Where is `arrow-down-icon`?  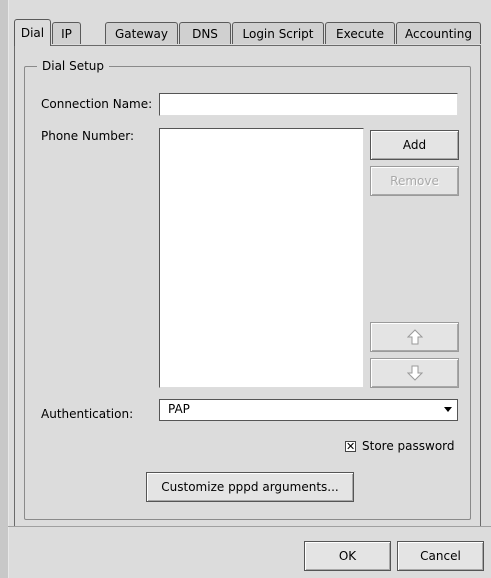 arrow-down-icon is located at coordinates (414, 373).